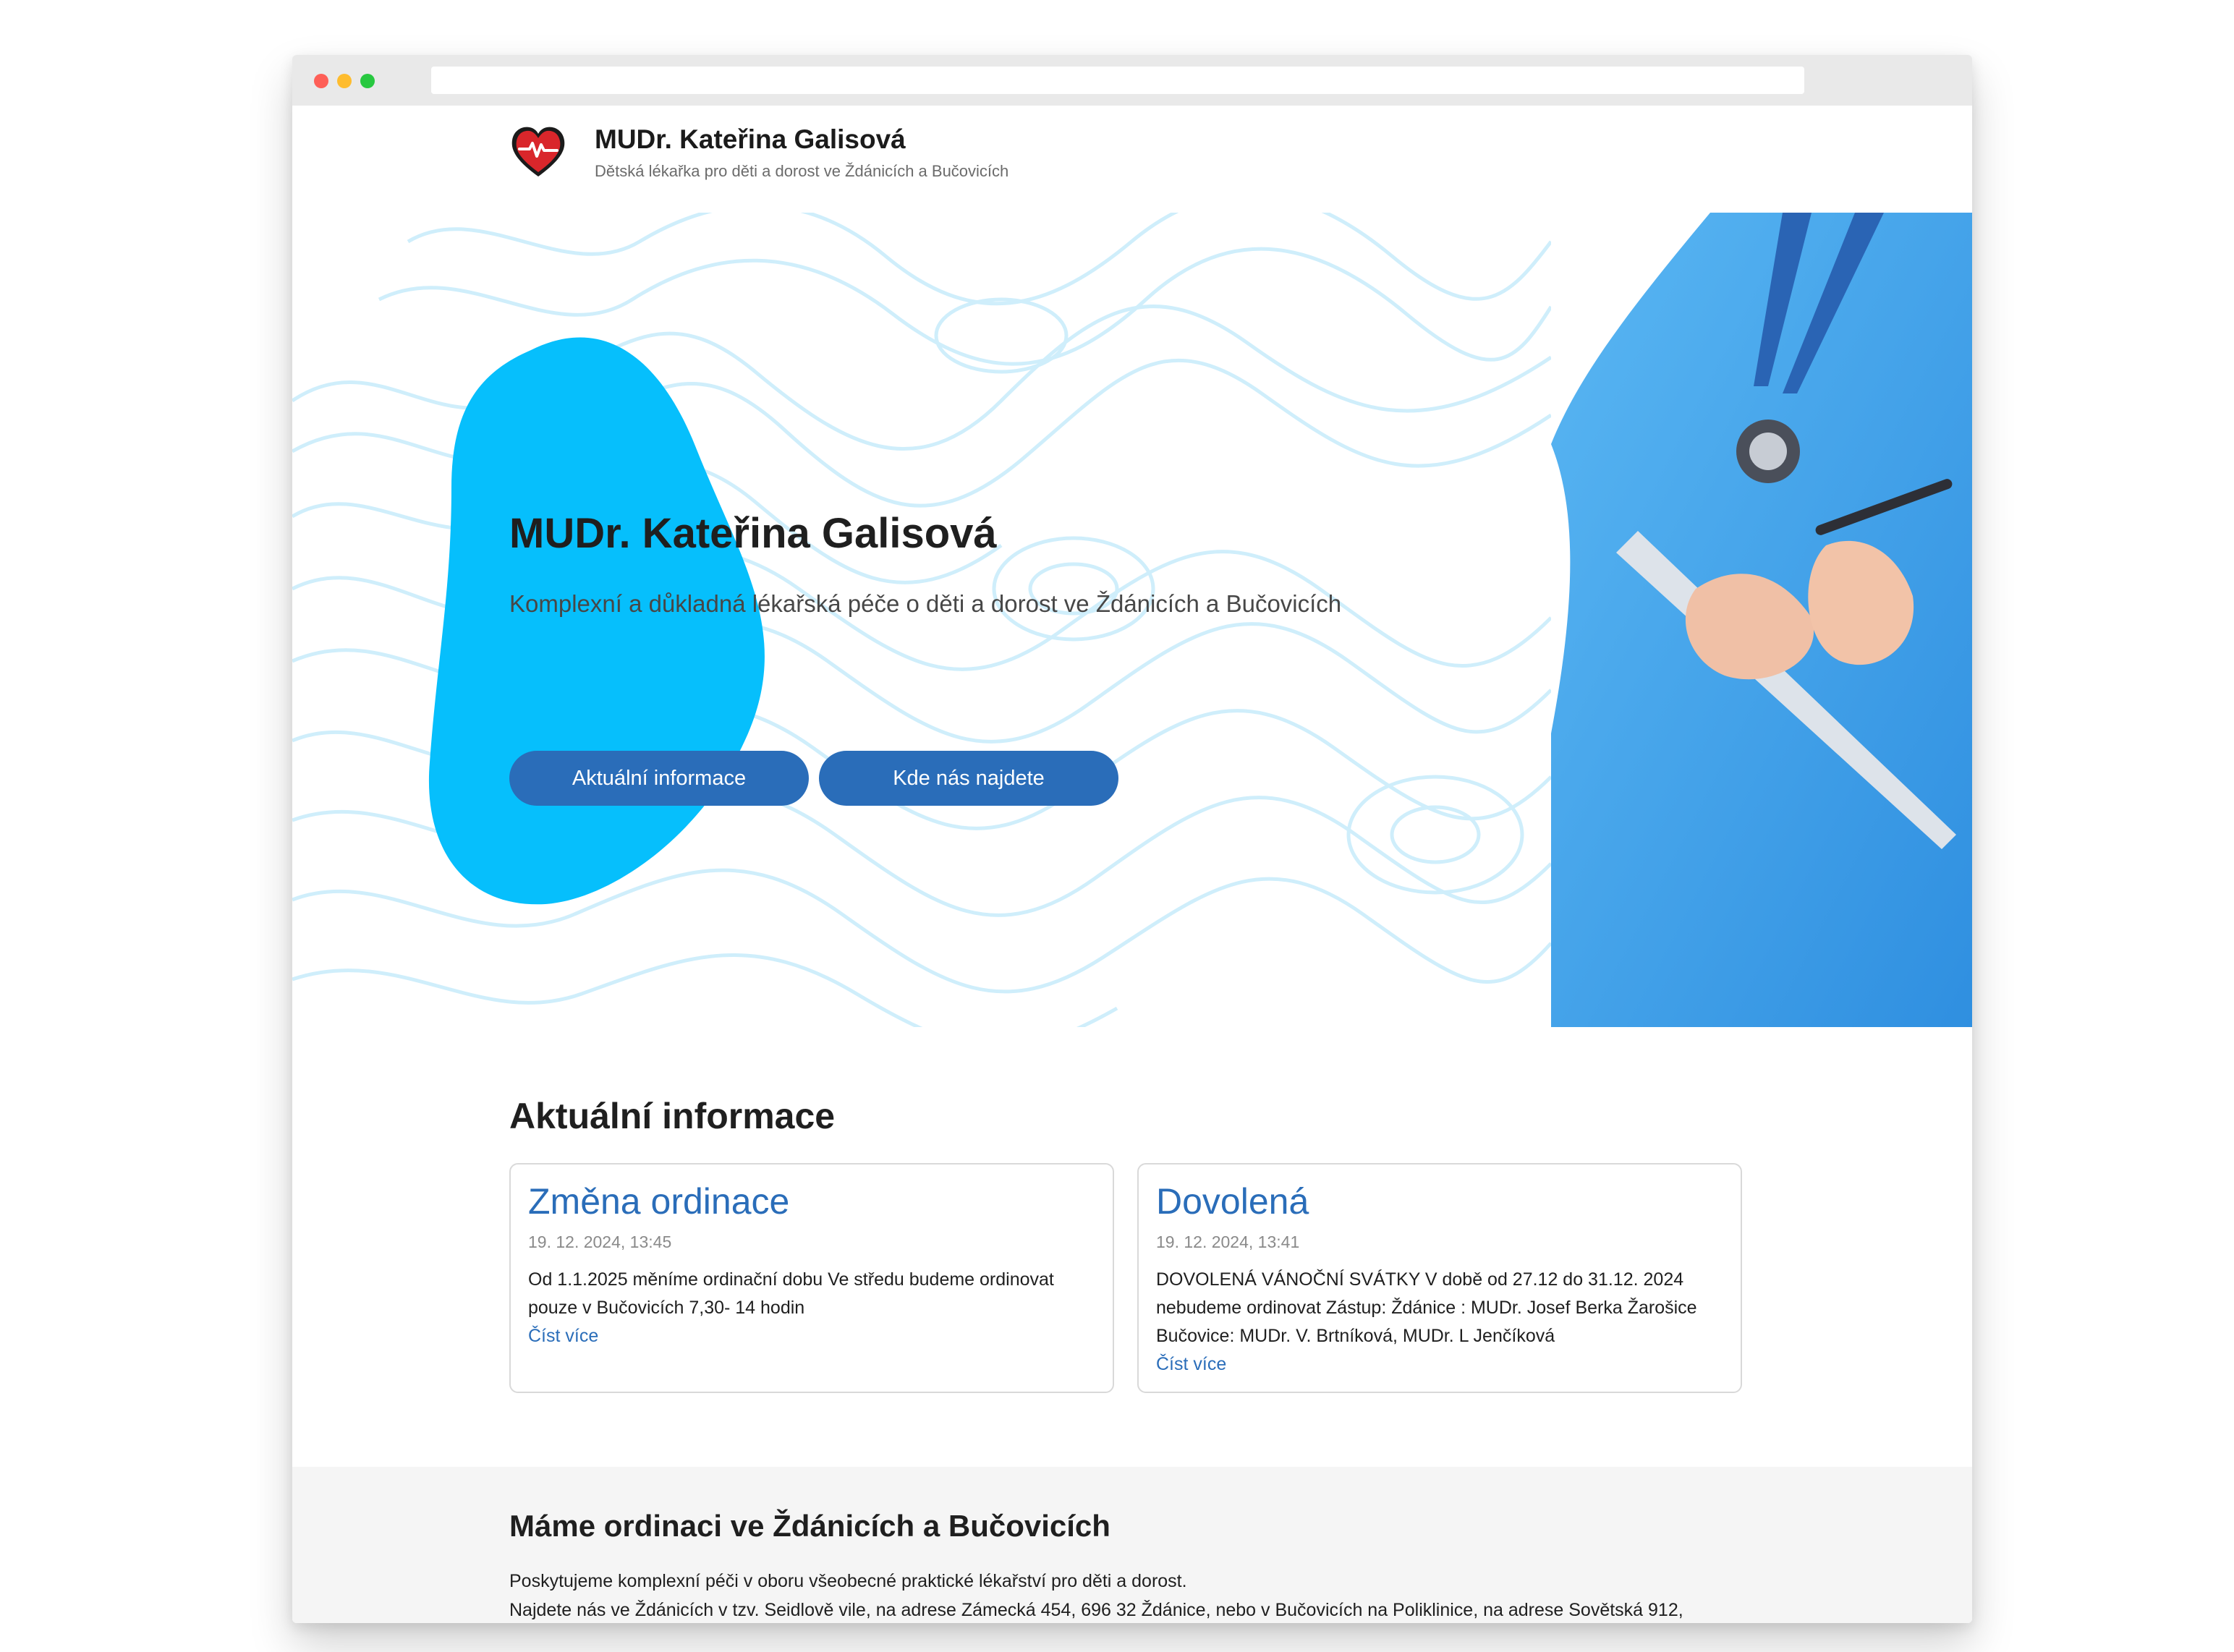  What do you see at coordinates (1232, 1201) in the screenshot?
I see `news-card-title: Dovolená` at bounding box center [1232, 1201].